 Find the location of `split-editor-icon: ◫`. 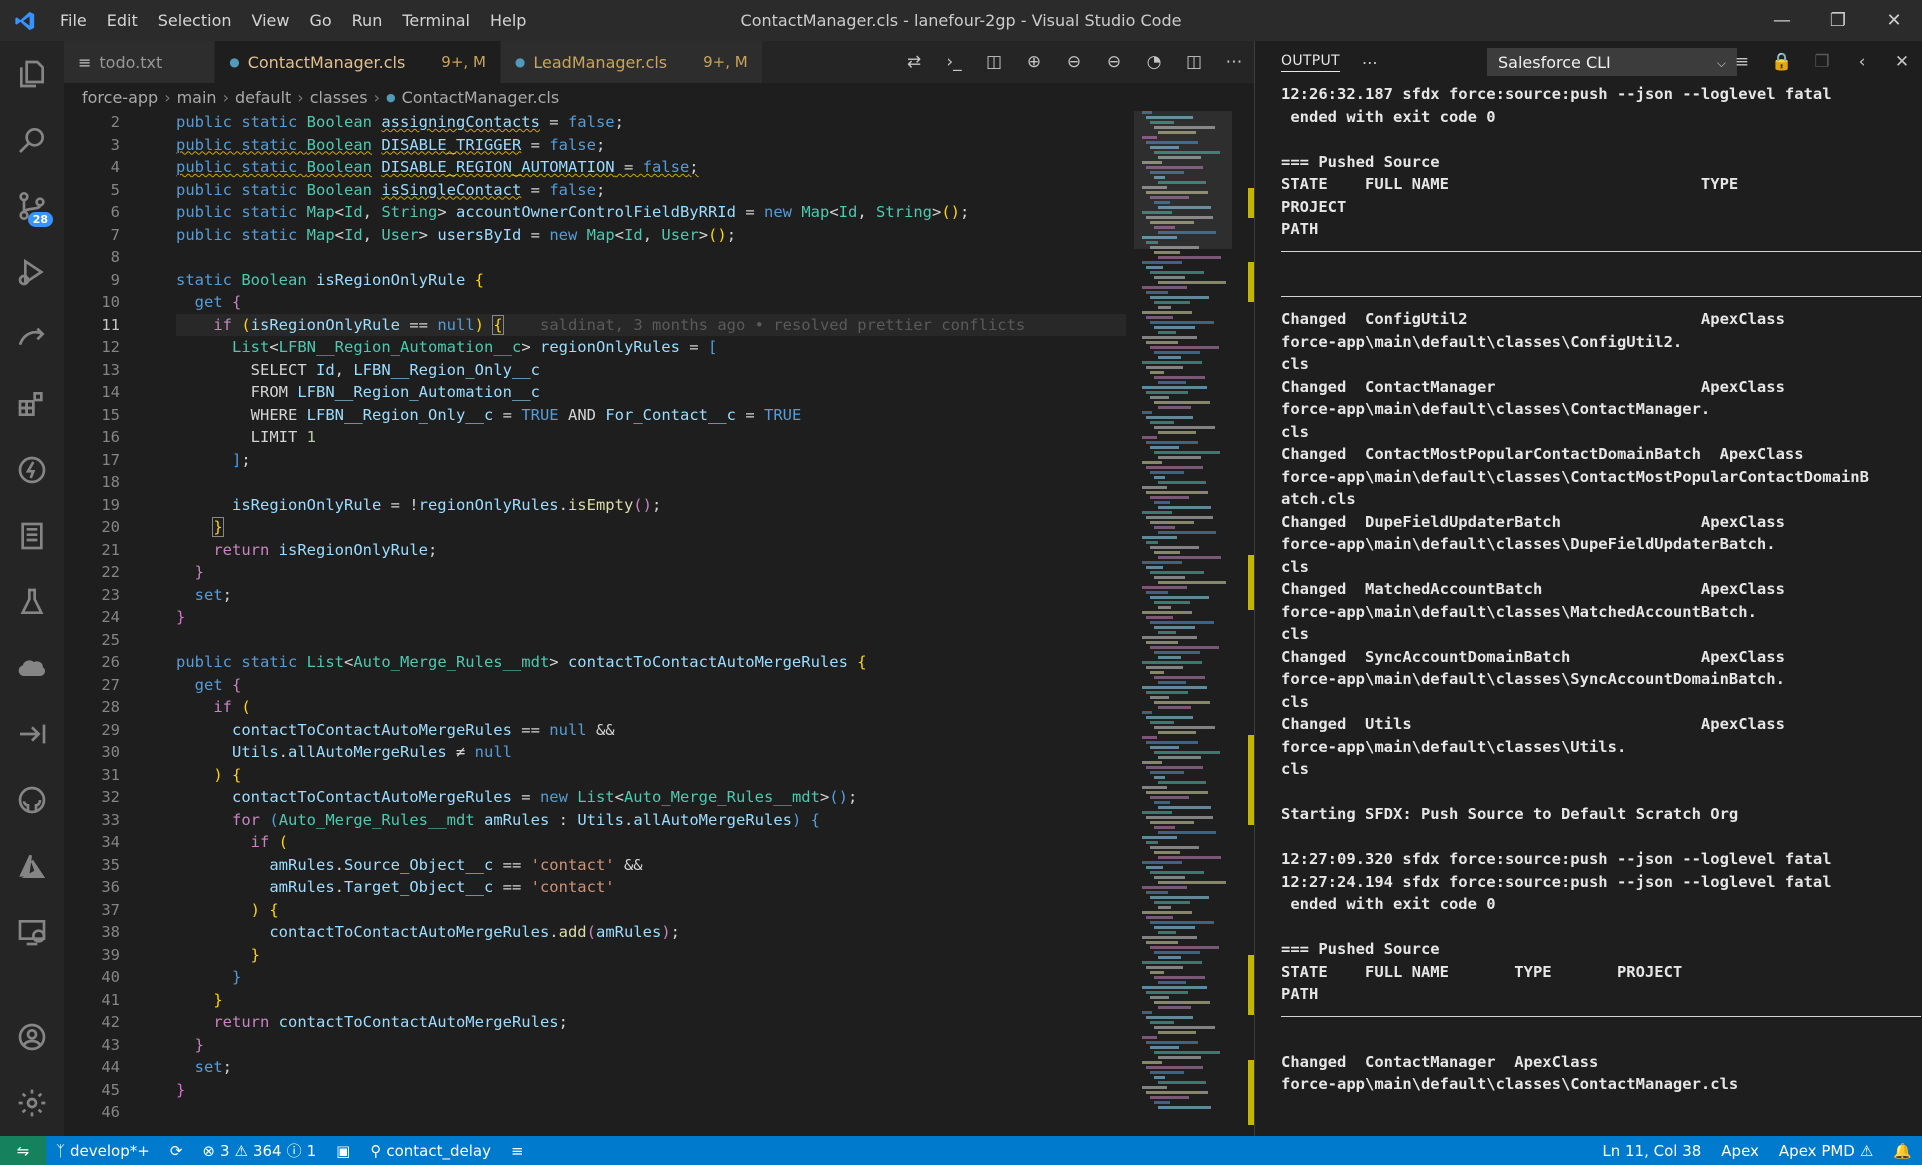

split-editor-icon: ◫ is located at coordinates (1194, 62).